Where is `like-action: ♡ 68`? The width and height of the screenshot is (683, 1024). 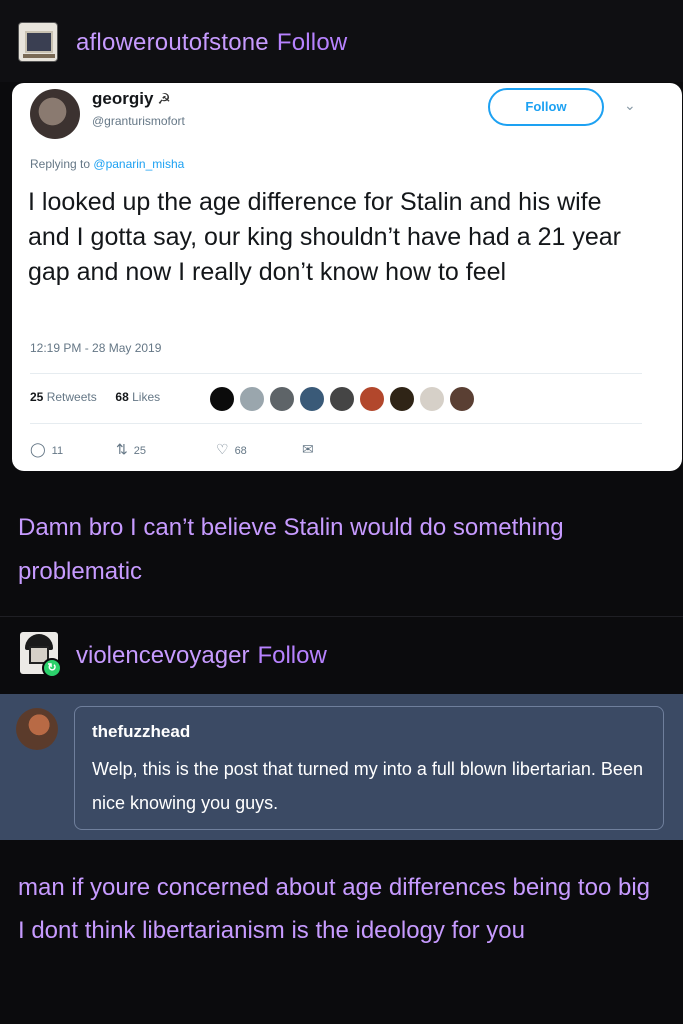
like-action: ♡ 68 is located at coordinates (231, 449).